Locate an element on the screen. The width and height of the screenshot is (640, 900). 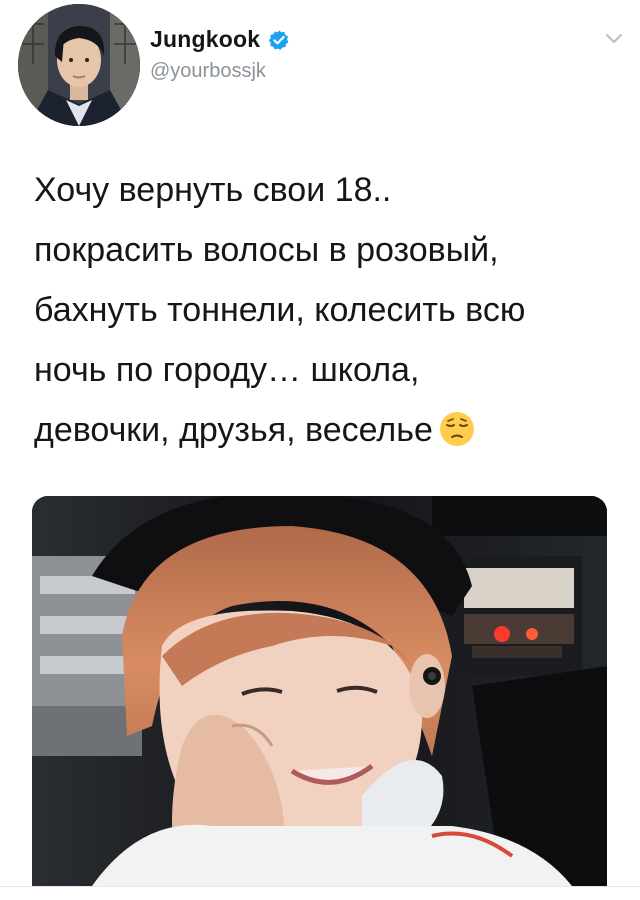
tweet-text-line: покрасить волосы в розовый, is located at coordinates (266, 250).